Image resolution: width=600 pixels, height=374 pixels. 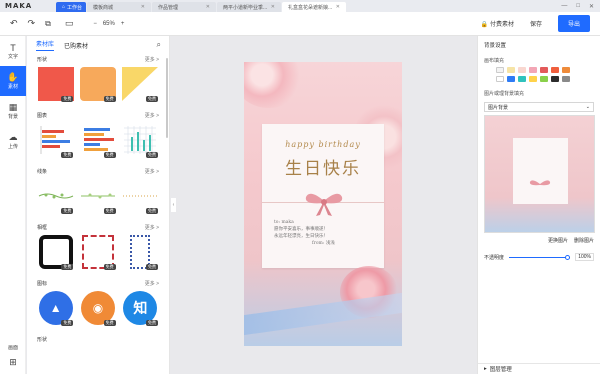 I want to click on tab-doc-2: 礼盒盒花朵遮新娘... ✕, so click(x=314, y=7).